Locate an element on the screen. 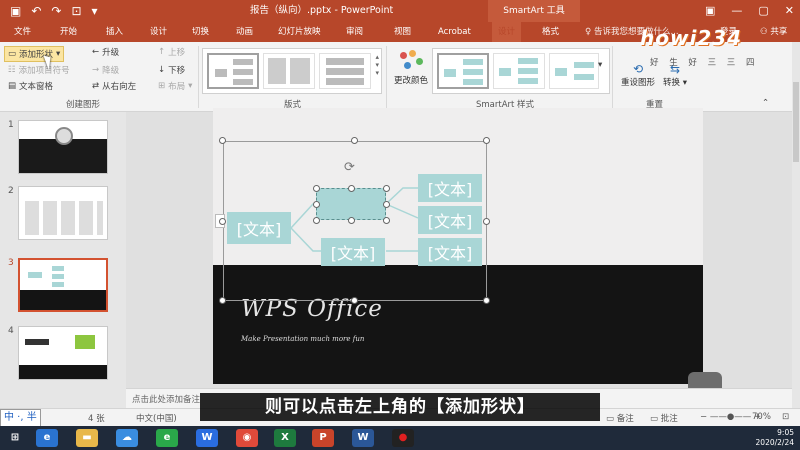 This screenshot has width=800, height=450. promote-button: ← 升级 is located at coordinates (105, 52).